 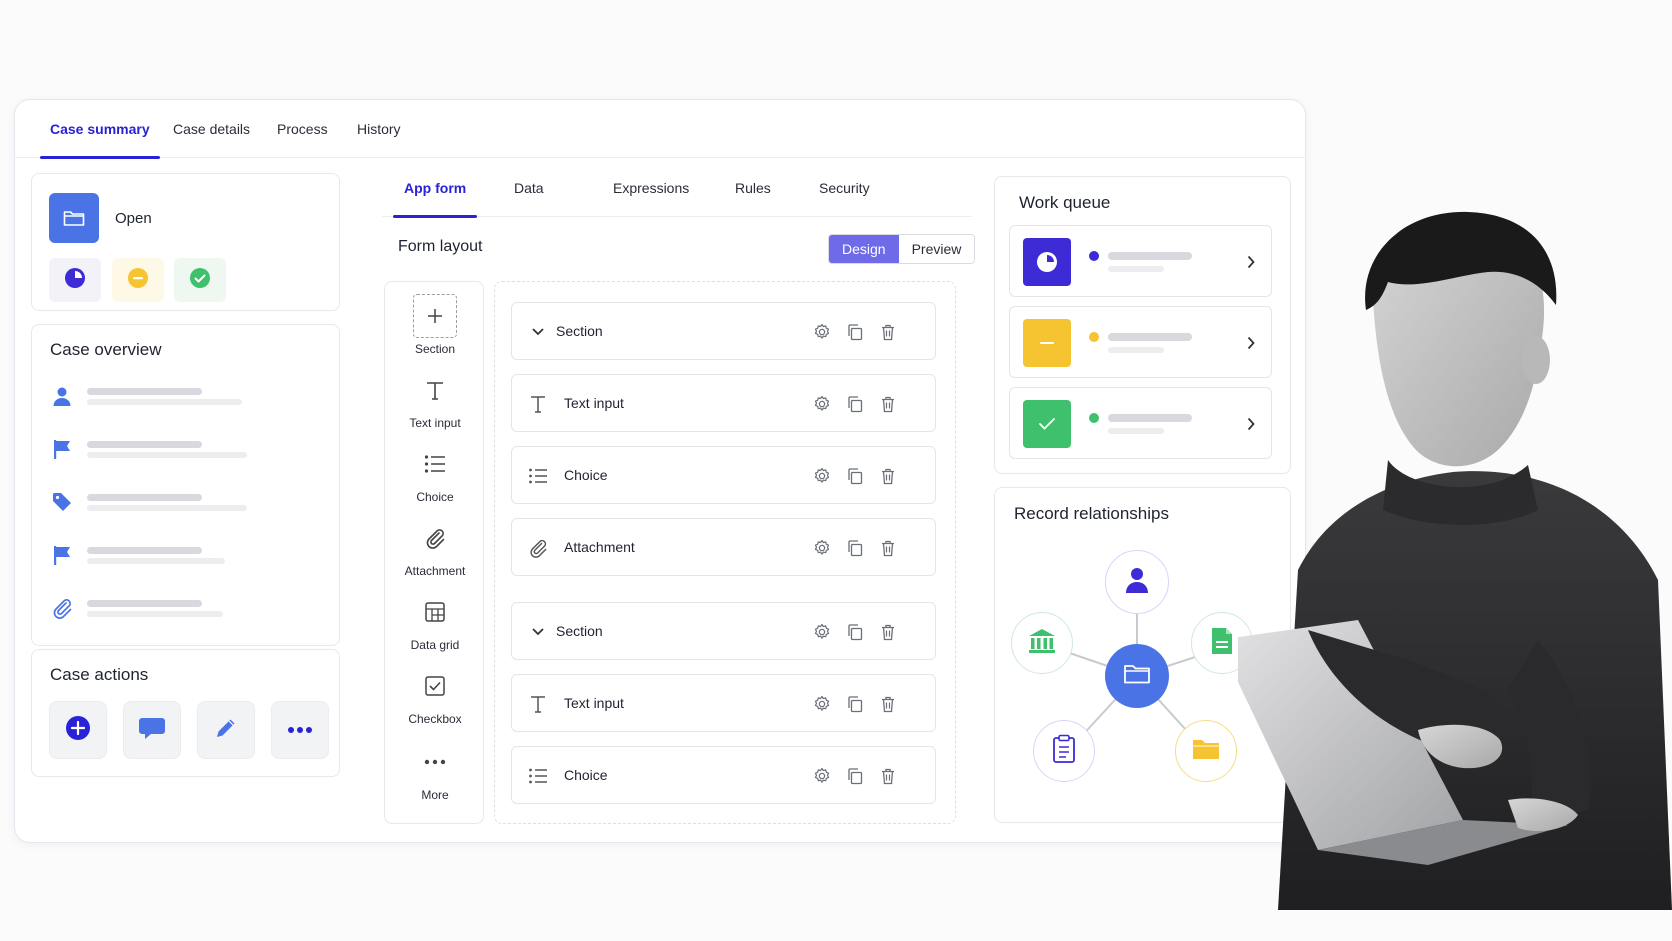 I want to click on field-label: Attachment, so click(x=599, y=547).